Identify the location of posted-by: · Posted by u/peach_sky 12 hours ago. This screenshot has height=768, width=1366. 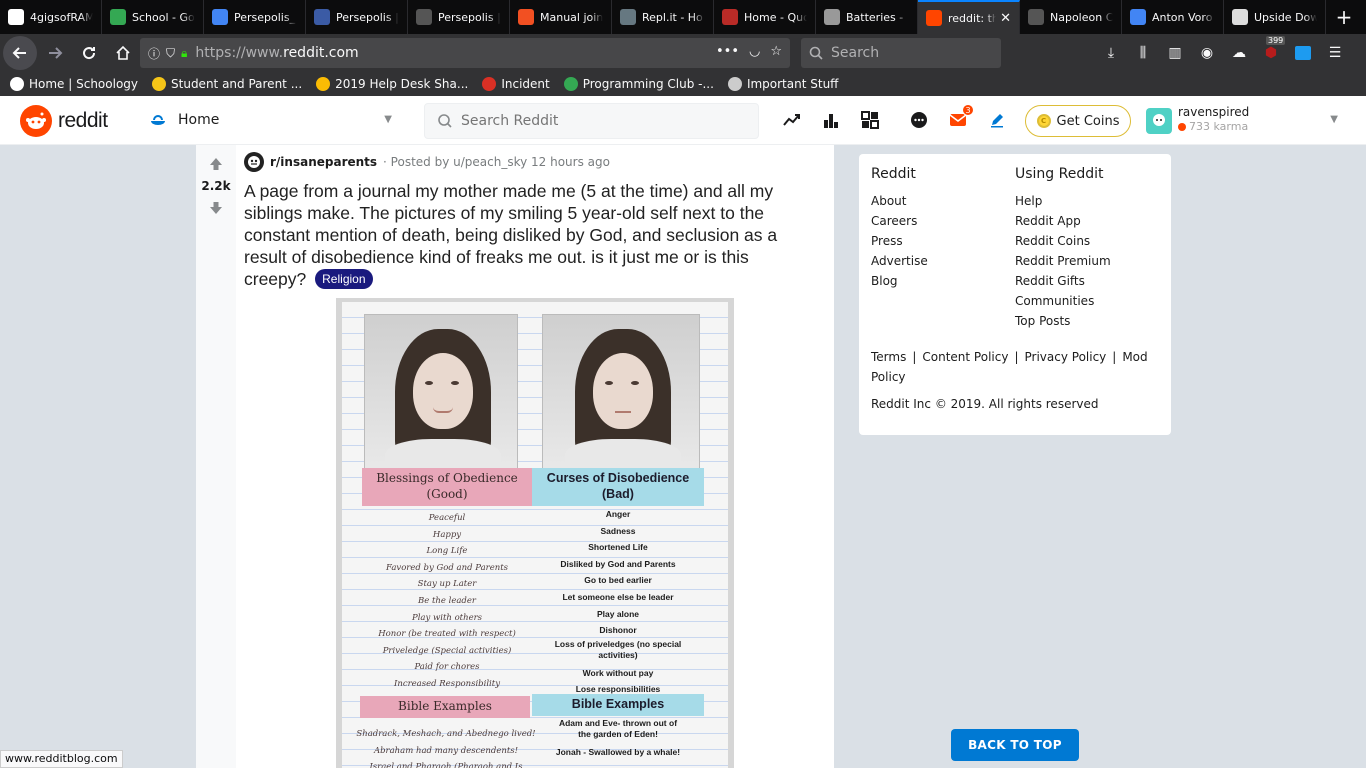
(496, 162).